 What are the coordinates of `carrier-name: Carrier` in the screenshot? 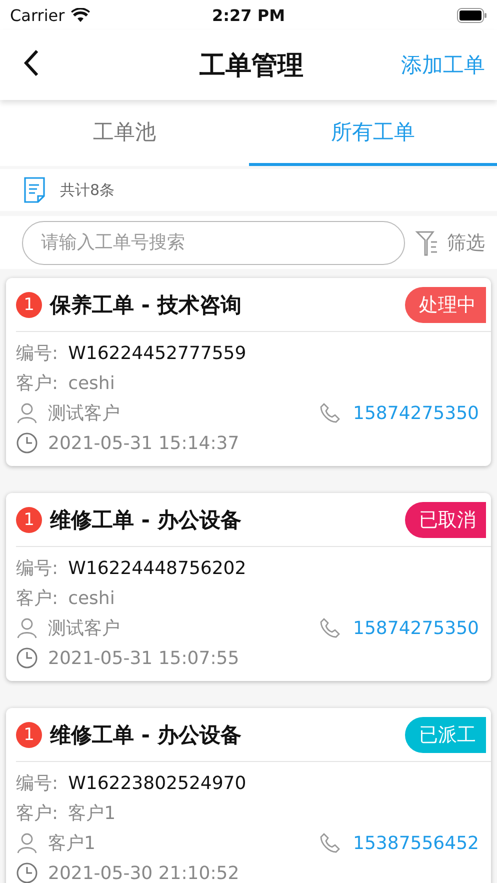 It's located at (37, 15).